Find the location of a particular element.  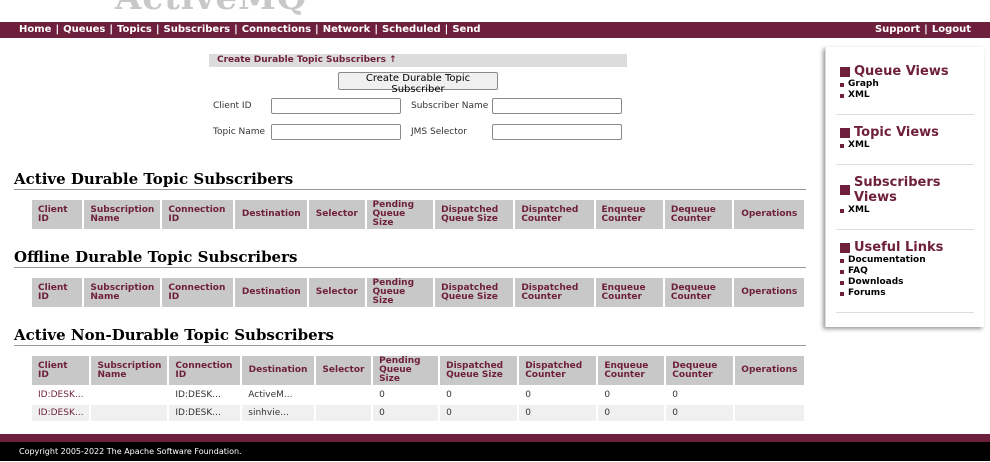

documentation-link: Documentation is located at coordinates (907, 260).